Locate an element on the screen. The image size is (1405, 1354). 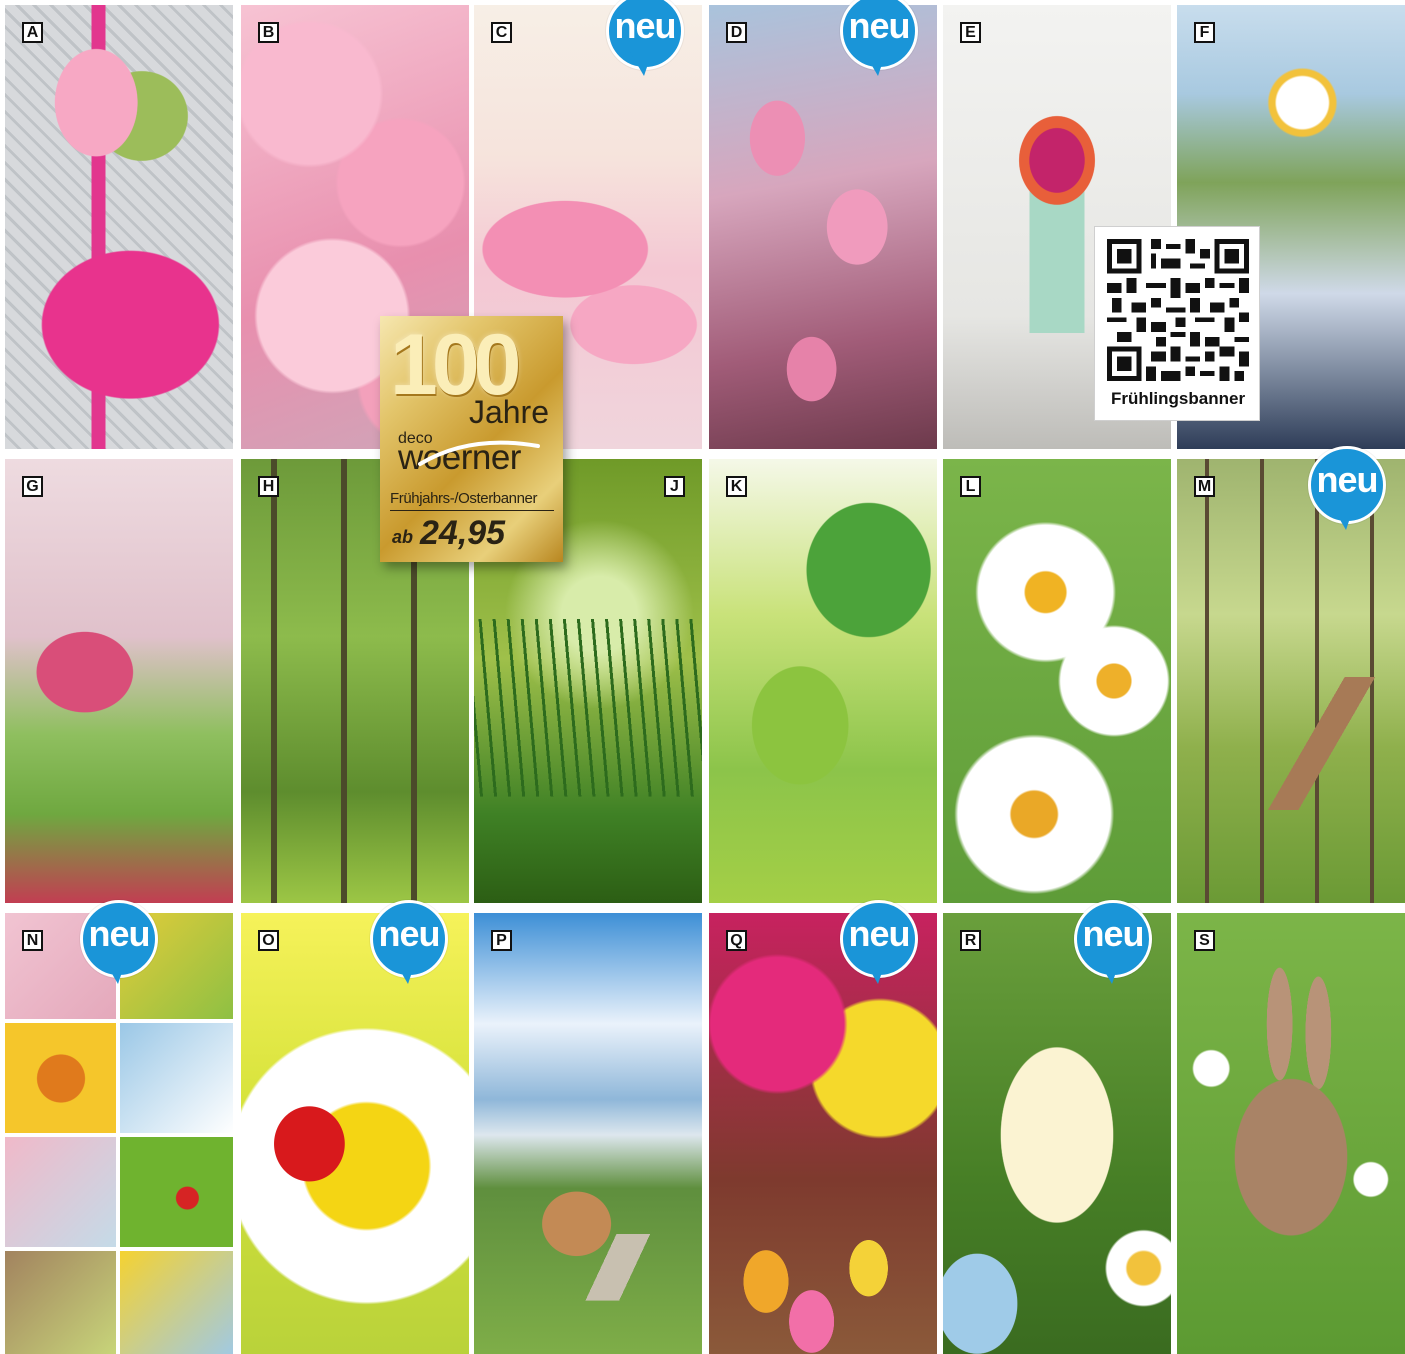
neu-badge-q: neu is located at coordinates (879, 942).